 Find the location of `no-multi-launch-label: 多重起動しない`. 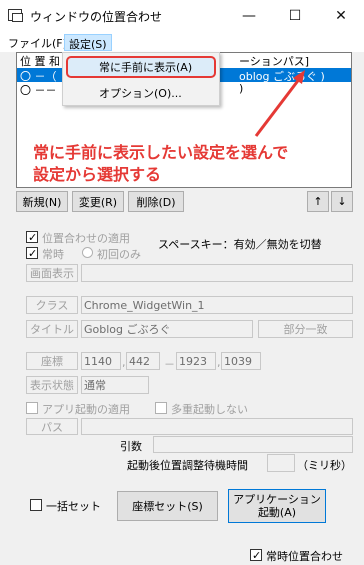

no-multi-launch-label: 多重起動しない is located at coordinates (209, 409).